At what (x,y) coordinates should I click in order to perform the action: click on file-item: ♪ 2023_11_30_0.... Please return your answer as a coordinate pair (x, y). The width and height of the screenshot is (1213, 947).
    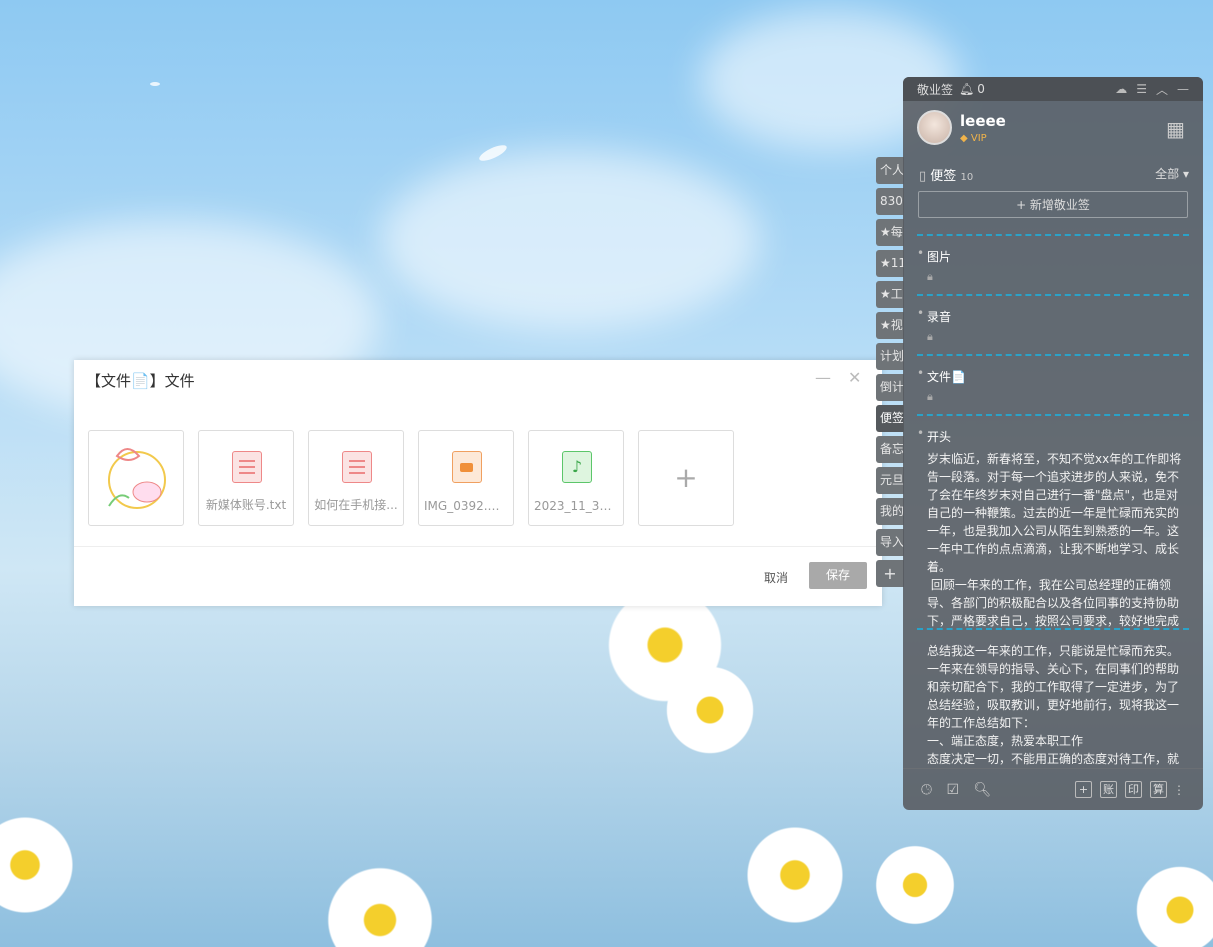
    Looking at the image, I should click on (576, 478).